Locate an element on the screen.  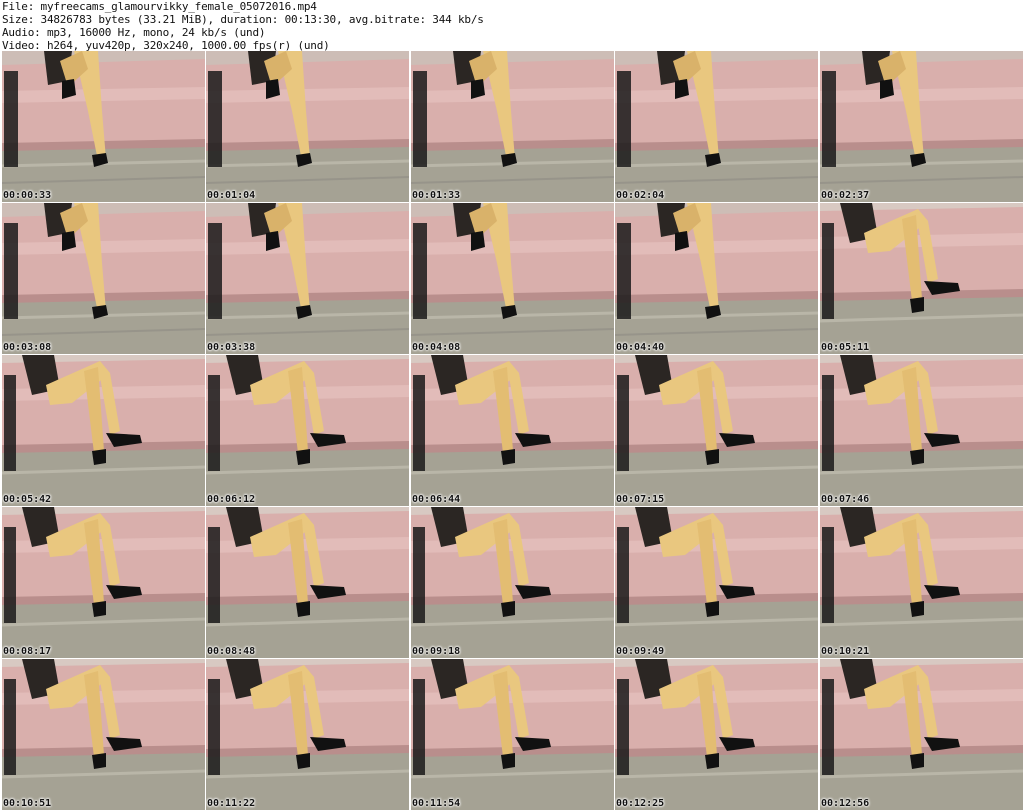
video-thumbnail: 00:07:15 is located at coordinates (716, 430).